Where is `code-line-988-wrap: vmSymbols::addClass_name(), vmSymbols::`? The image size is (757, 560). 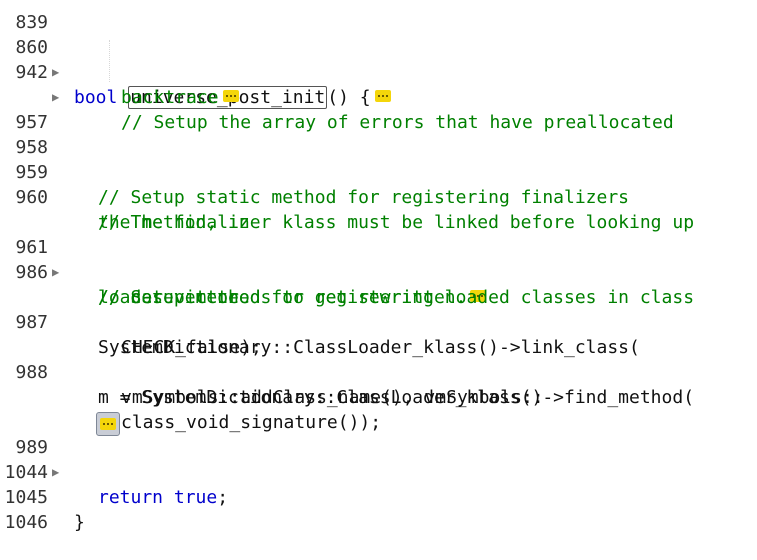 code-line-988-wrap: vmSymbols::addClass_name(), vmSymbols:: is located at coordinates (378, 384).